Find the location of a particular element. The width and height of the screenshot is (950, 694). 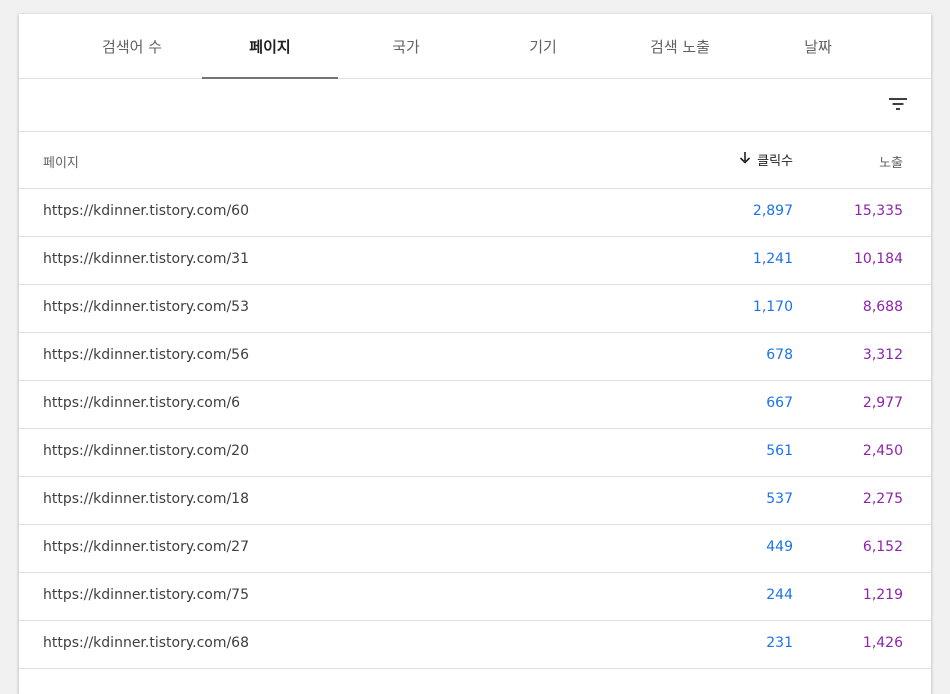

impressions-value: 2,977 is located at coordinates (882, 403).